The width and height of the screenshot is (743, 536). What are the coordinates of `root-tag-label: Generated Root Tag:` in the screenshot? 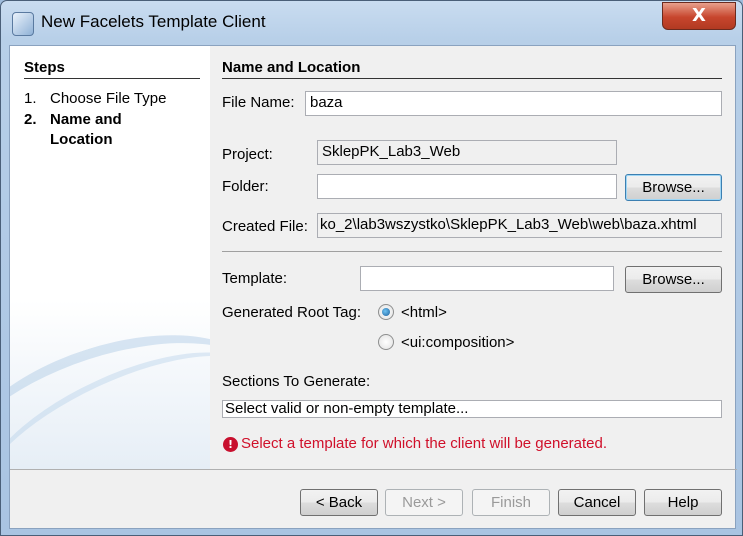 It's located at (291, 312).